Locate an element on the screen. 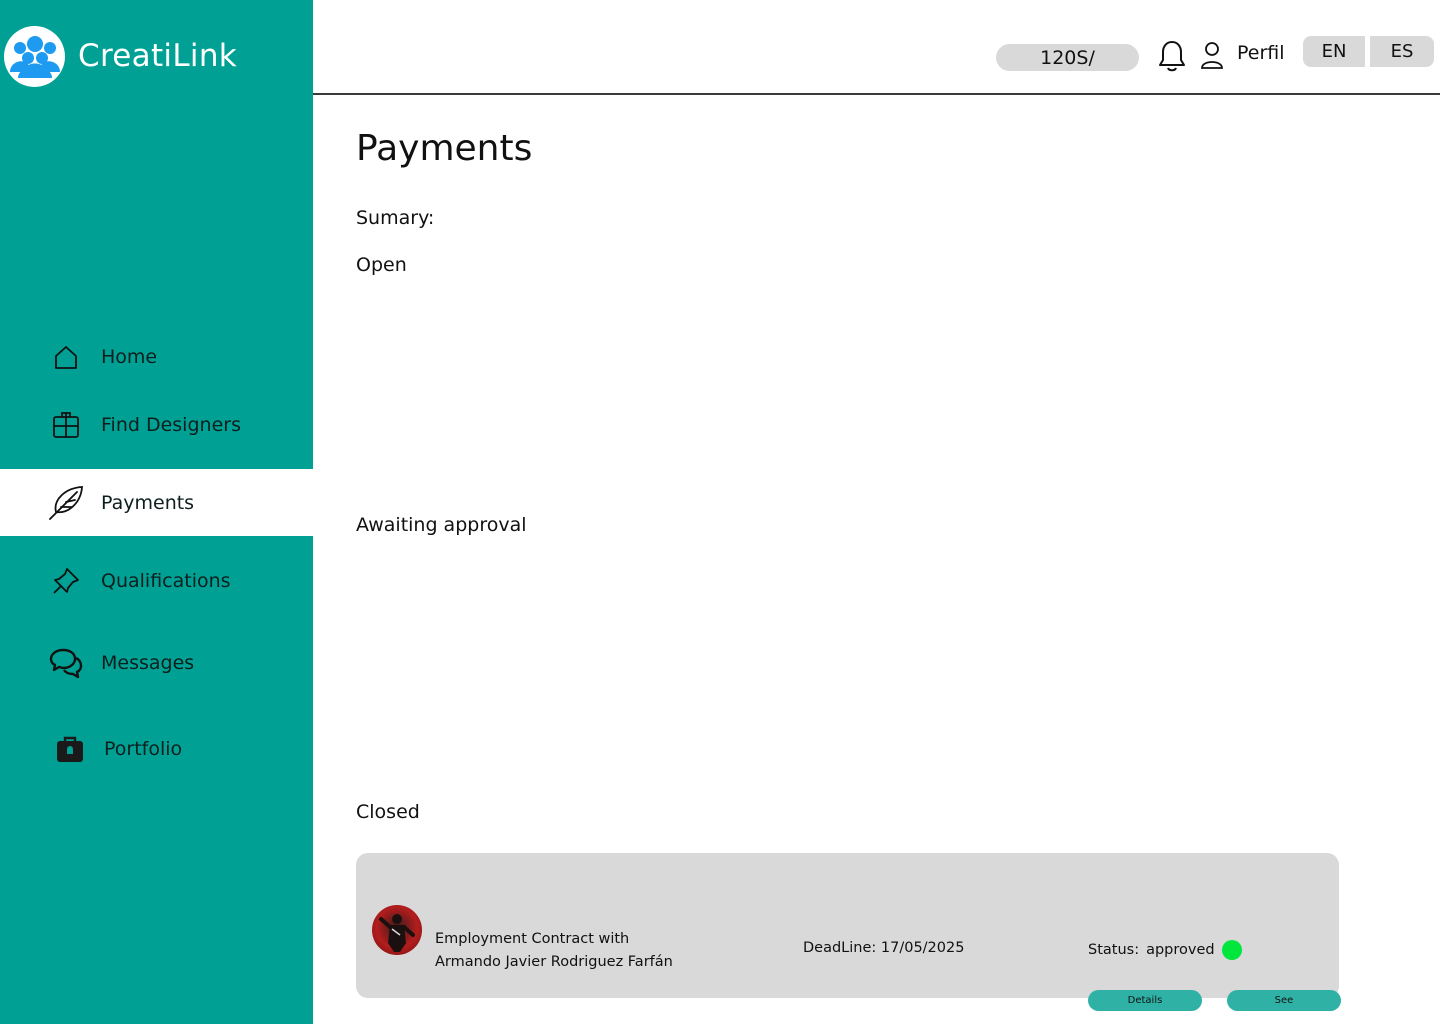 The height and width of the screenshot is (1024, 1440). status: Status: approved is located at coordinates (1165, 950).